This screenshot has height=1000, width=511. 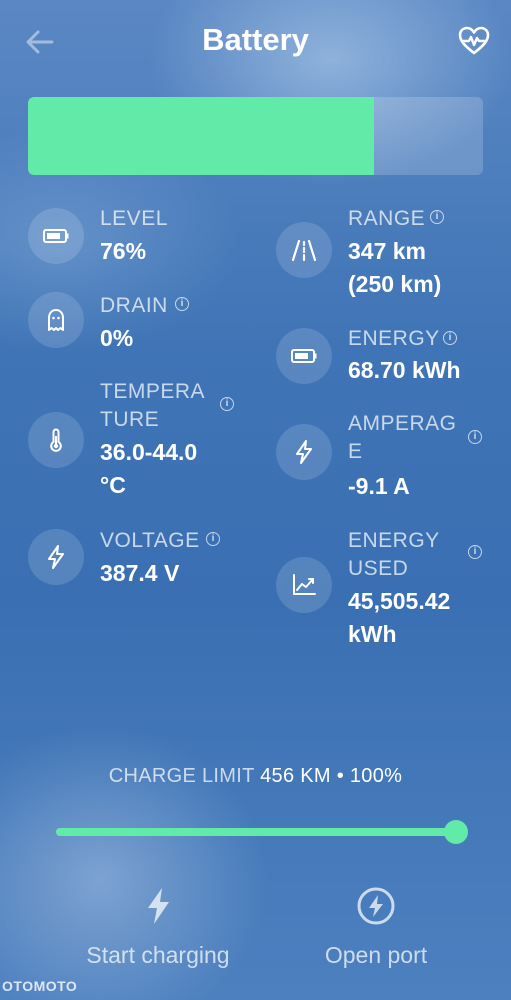 I want to click on charge-limit-value: 456 KM • 100%, so click(x=331, y=776).